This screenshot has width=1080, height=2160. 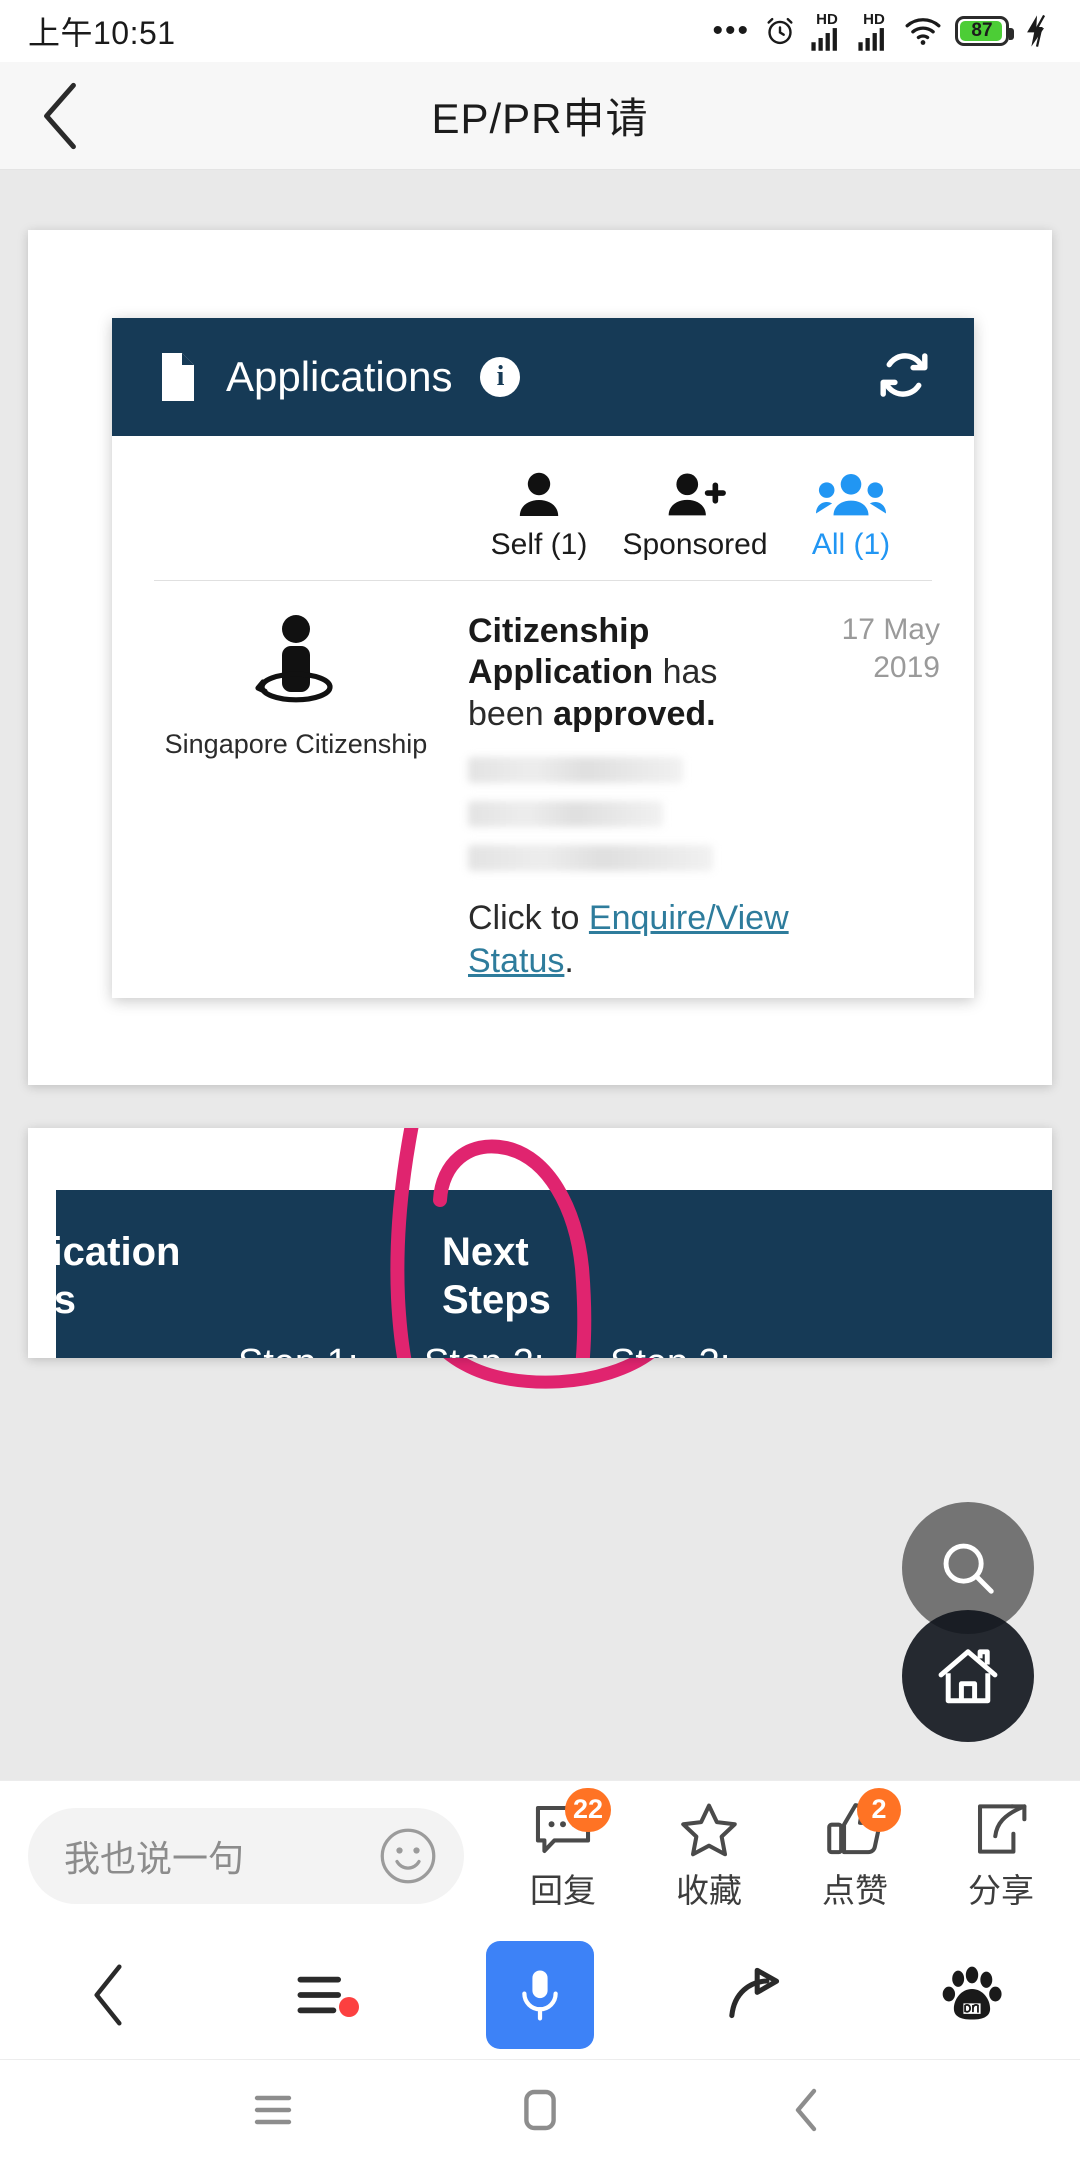 I want to click on mic-button, so click(x=540, y=1994).